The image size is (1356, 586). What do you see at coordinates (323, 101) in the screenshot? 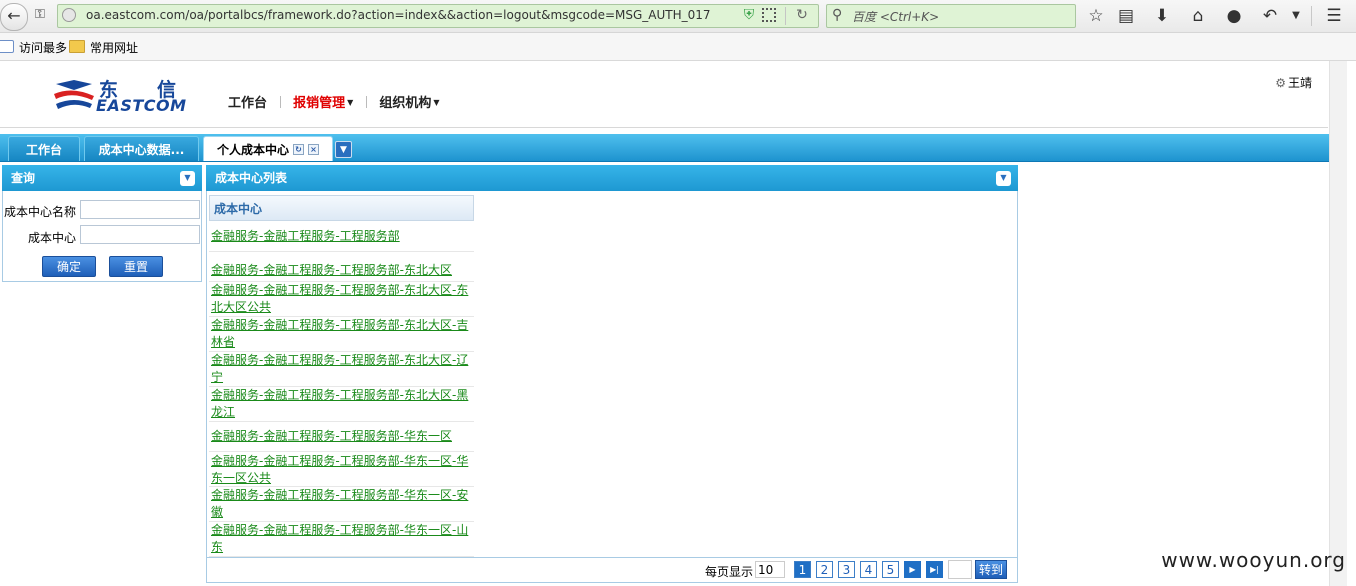
I see `nav-reimbursement: 报销管理 ▼` at bounding box center [323, 101].